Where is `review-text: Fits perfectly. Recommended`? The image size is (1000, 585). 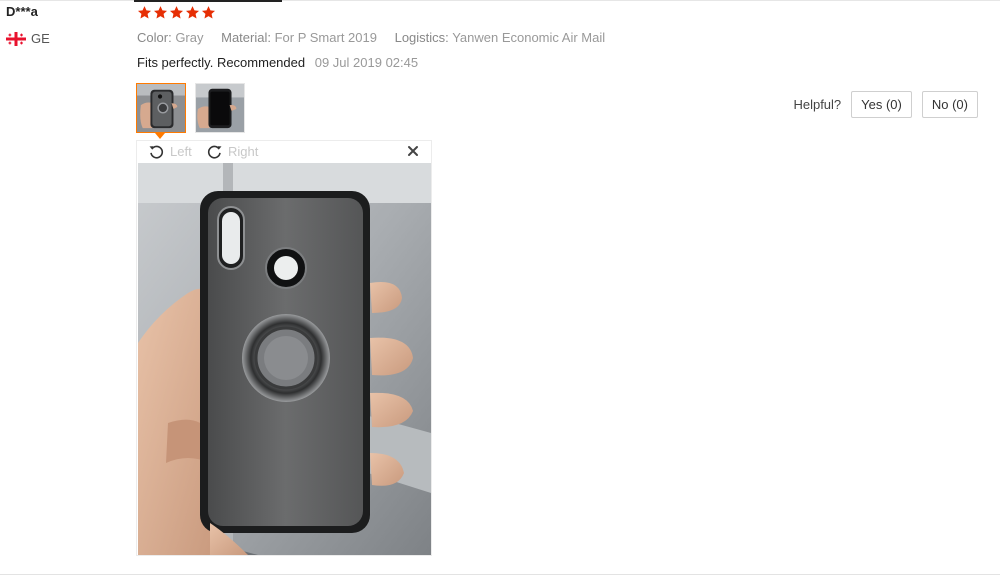 review-text: Fits perfectly. Recommended is located at coordinates (221, 62).